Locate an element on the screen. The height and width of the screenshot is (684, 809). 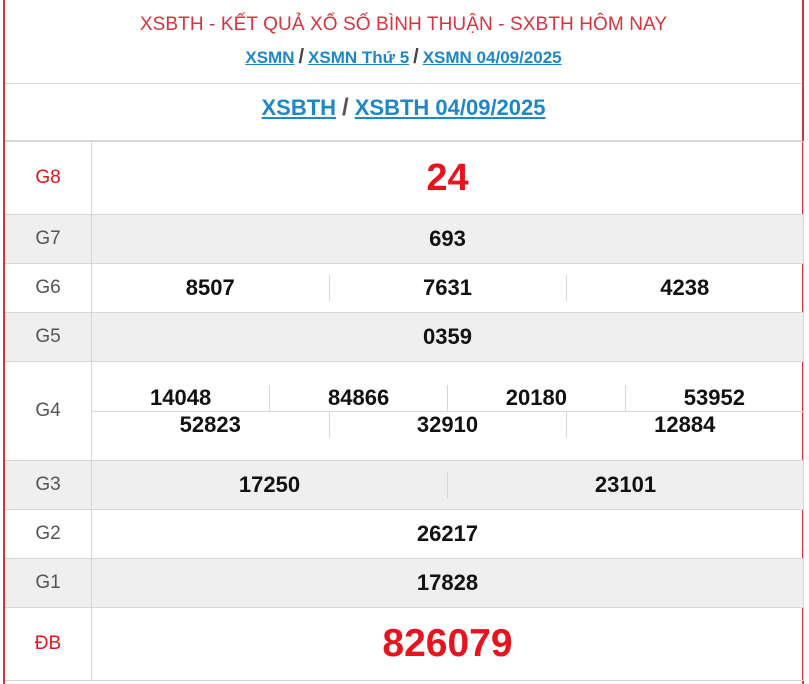
link-xsmn-thu5: XSMN Thứ 5 is located at coordinates (358, 57).